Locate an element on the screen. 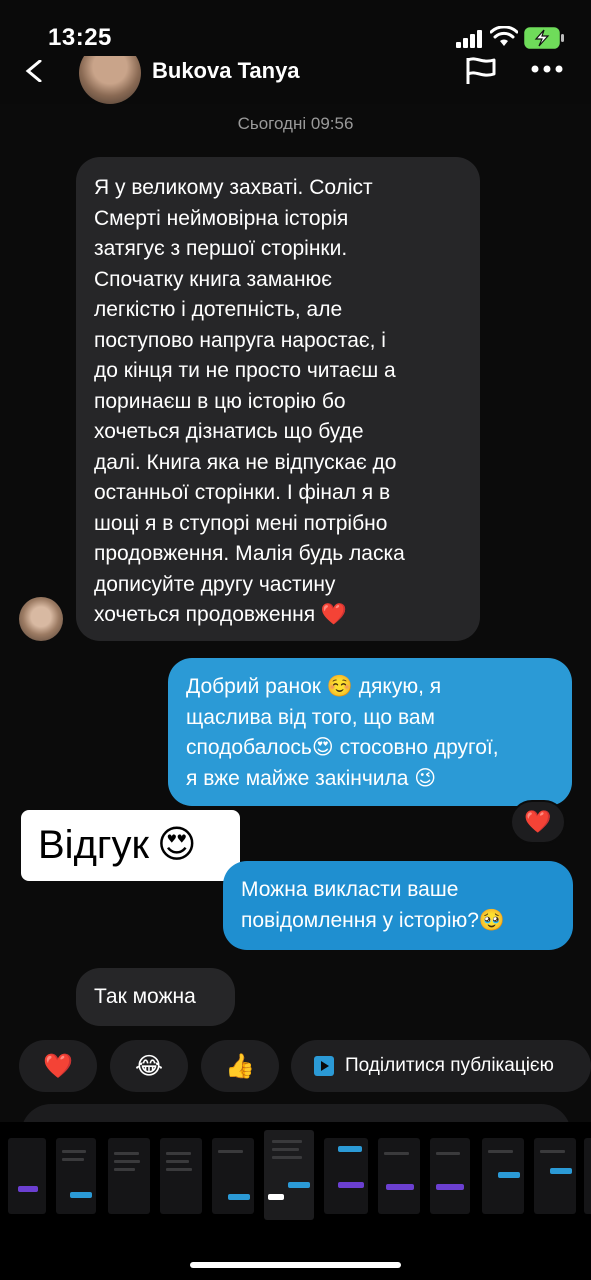 The image size is (591, 1280). message-line: Спочатку книга заманює is located at coordinates (213, 279).